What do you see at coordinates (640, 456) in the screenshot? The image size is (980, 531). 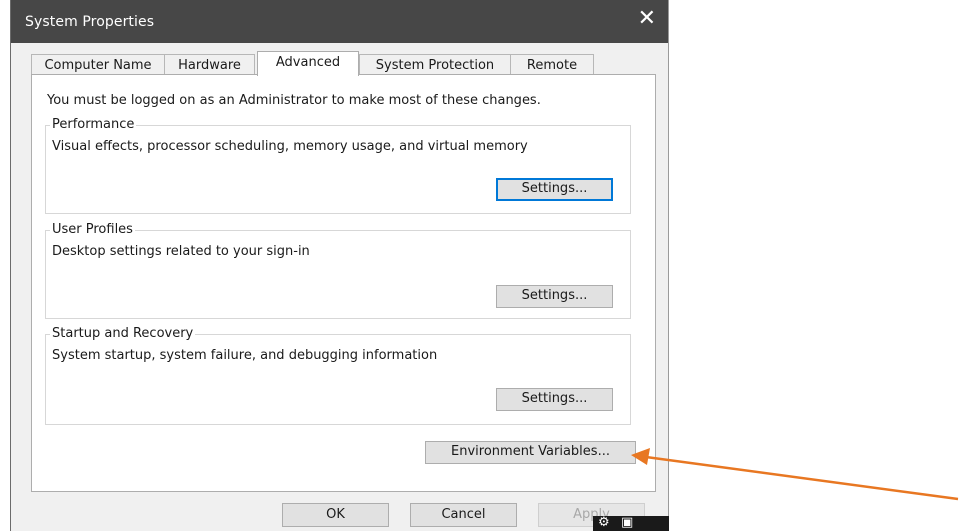 I see `arrow-head` at bounding box center [640, 456].